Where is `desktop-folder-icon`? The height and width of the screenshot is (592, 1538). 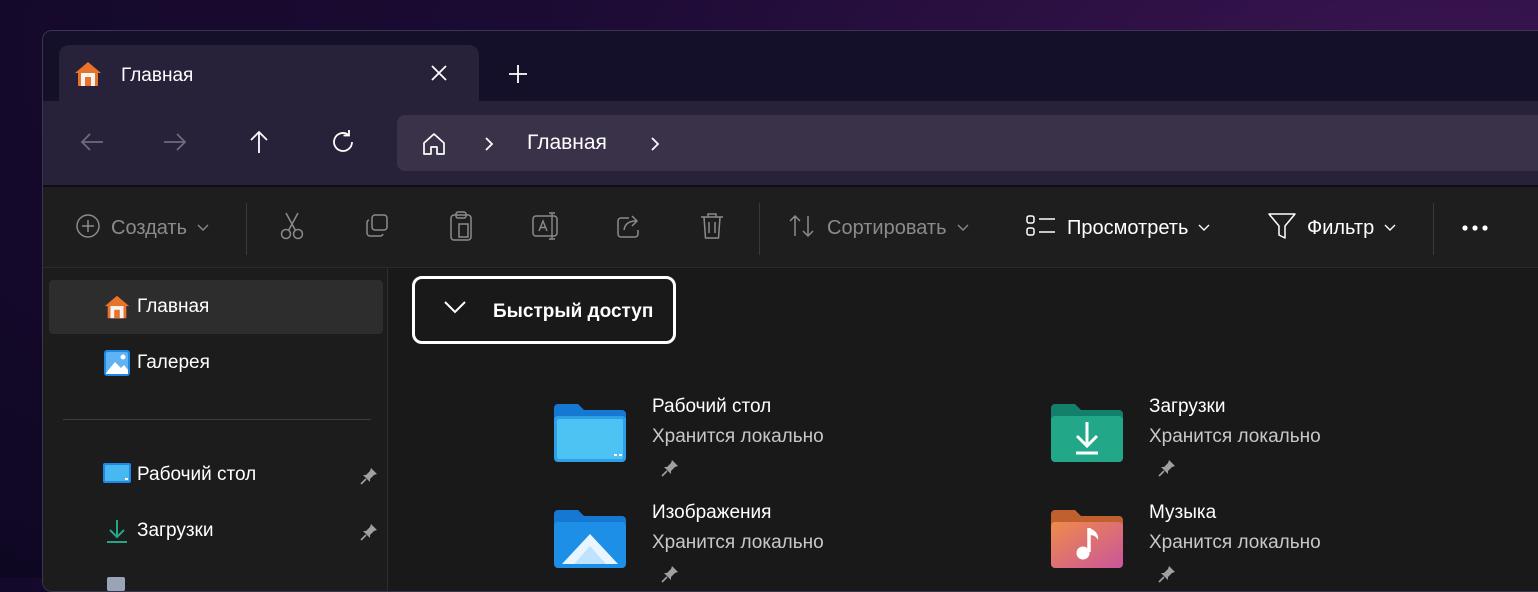
desktop-folder-icon is located at coordinates (590, 435).